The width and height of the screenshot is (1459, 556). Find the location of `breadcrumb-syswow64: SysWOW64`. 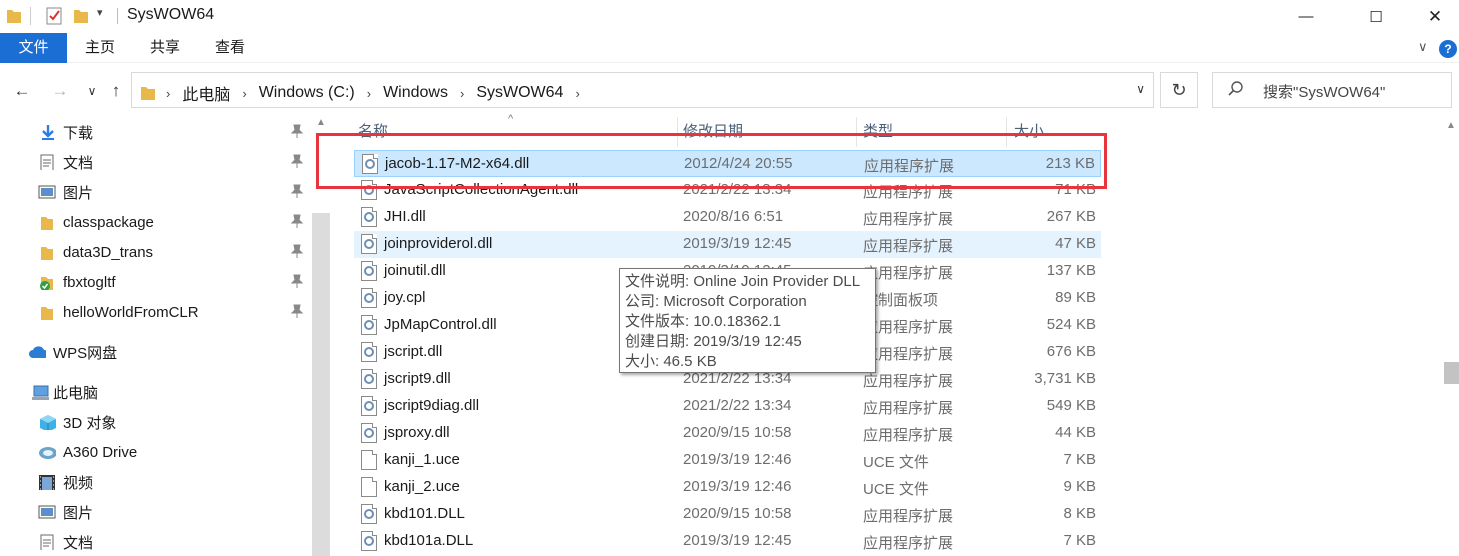

breadcrumb-syswow64: SysWOW64 is located at coordinates (519, 93).